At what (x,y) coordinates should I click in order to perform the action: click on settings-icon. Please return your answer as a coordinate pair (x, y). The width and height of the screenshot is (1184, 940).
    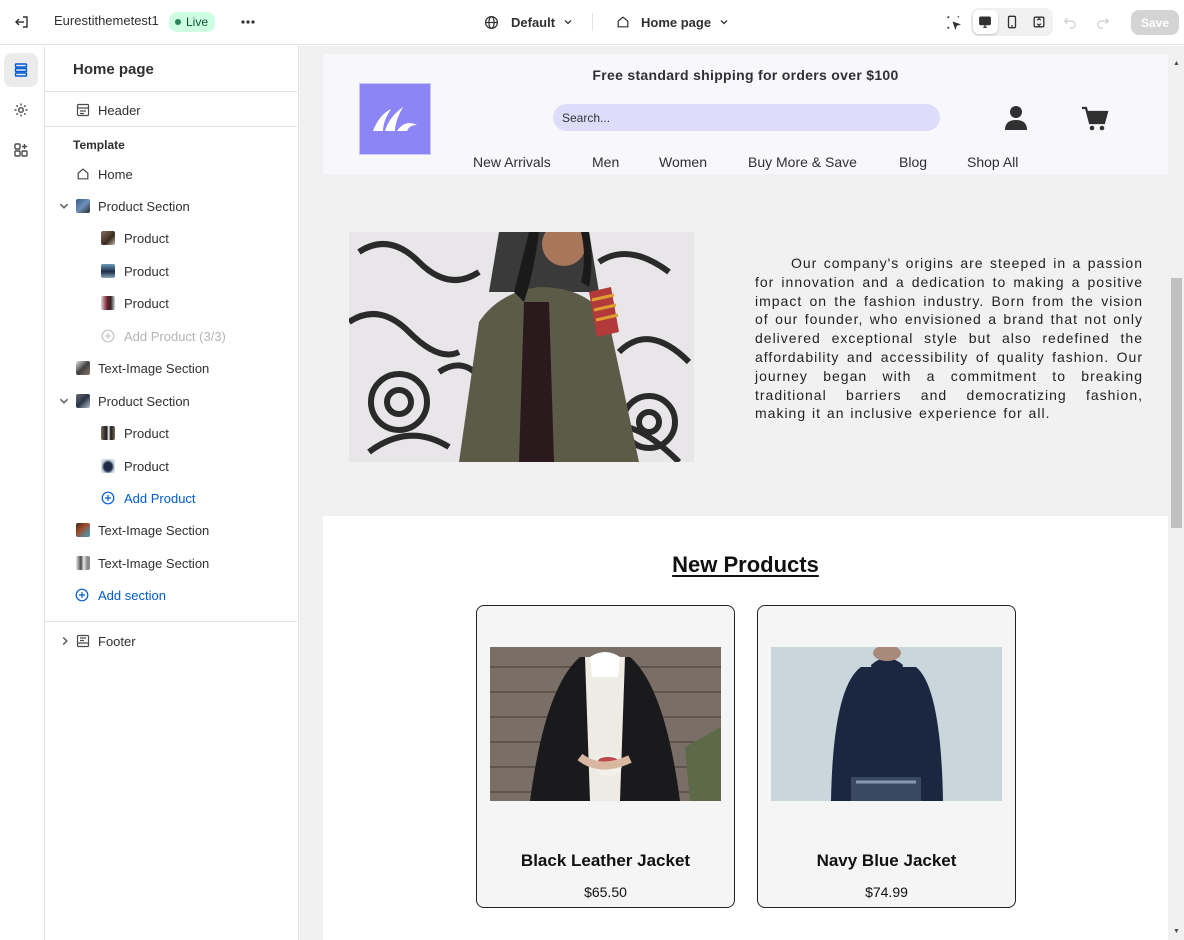
    Looking at the image, I should click on (21, 110).